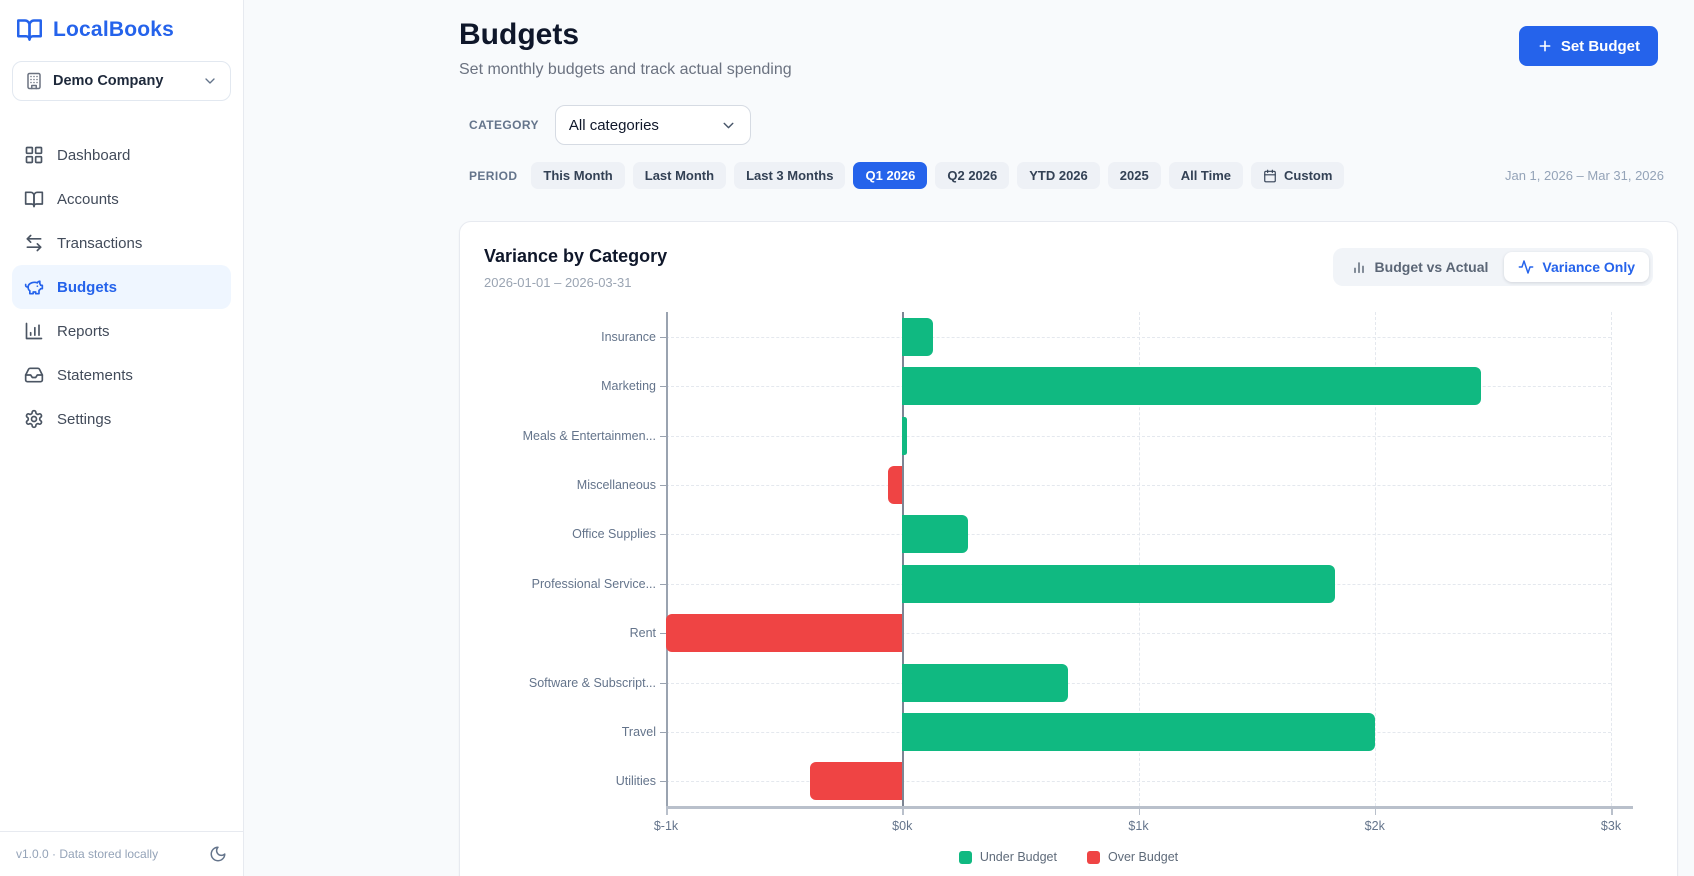 The height and width of the screenshot is (876, 1694). Describe the element at coordinates (1143, 857) in the screenshot. I see `legend-label: Over Budget` at that location.